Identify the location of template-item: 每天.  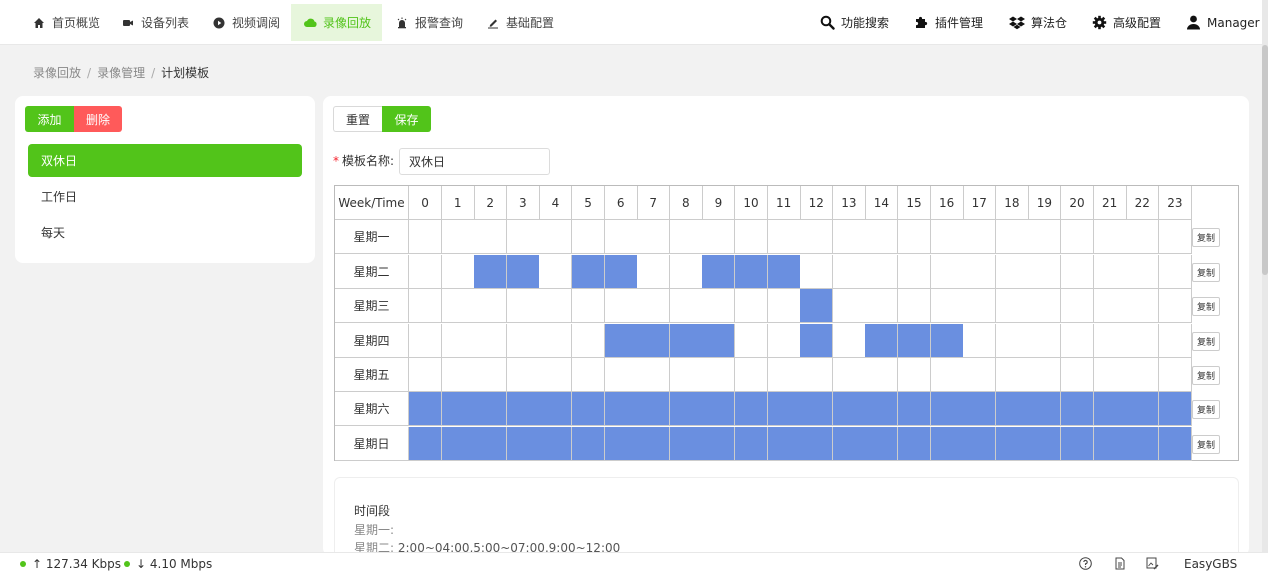
(165, 232).